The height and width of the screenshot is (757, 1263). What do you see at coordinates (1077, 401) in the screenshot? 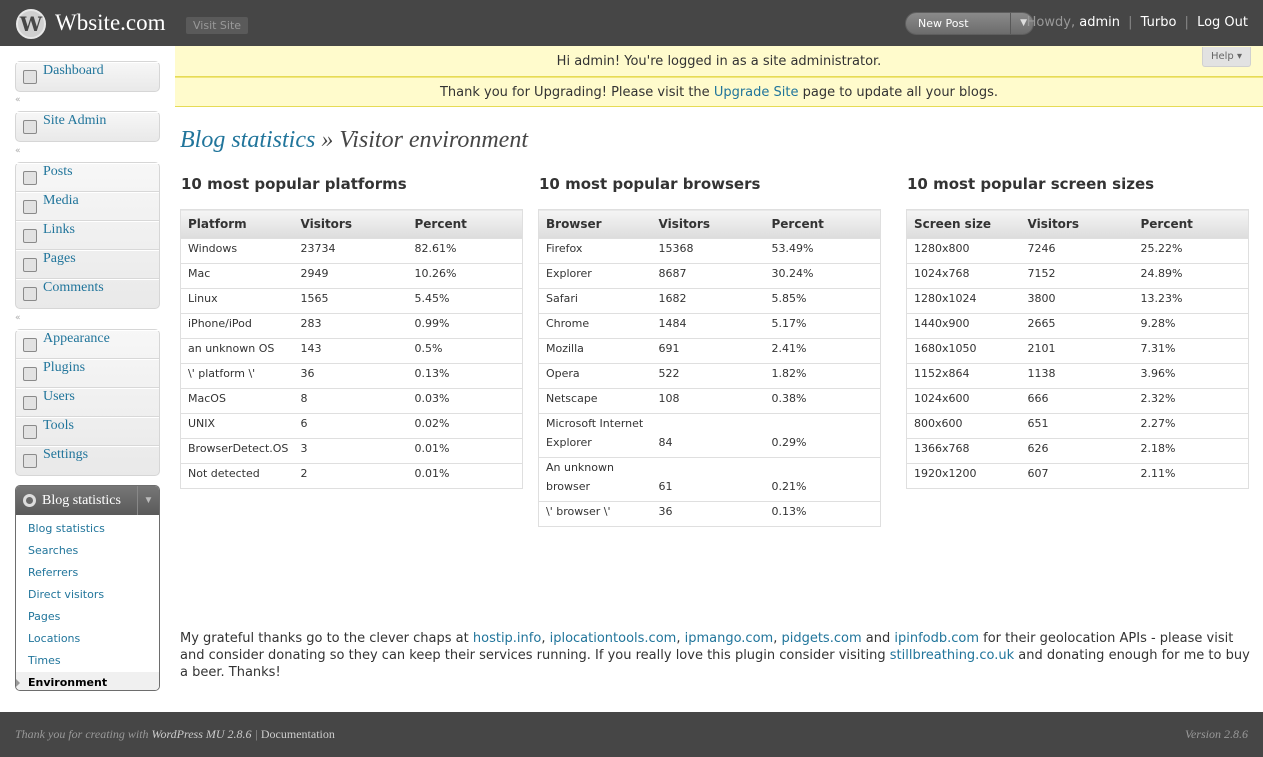
I see `table-row: 1024x600 666 2.32%` at bounding box center [1077, 401].